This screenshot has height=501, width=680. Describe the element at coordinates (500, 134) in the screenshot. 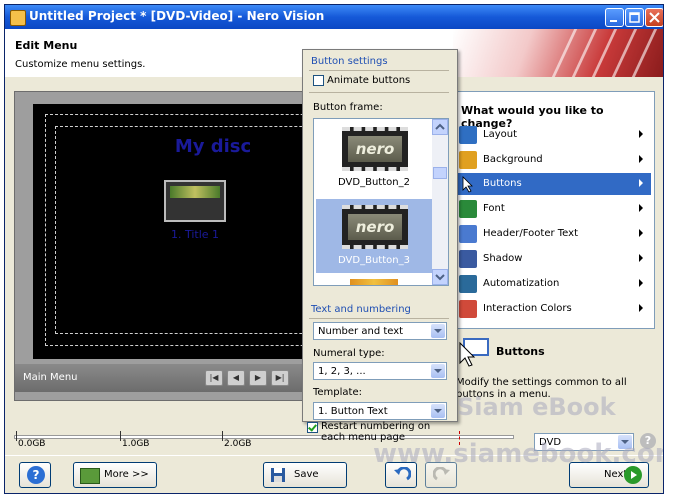

I see `option-label: Layout` at that location.